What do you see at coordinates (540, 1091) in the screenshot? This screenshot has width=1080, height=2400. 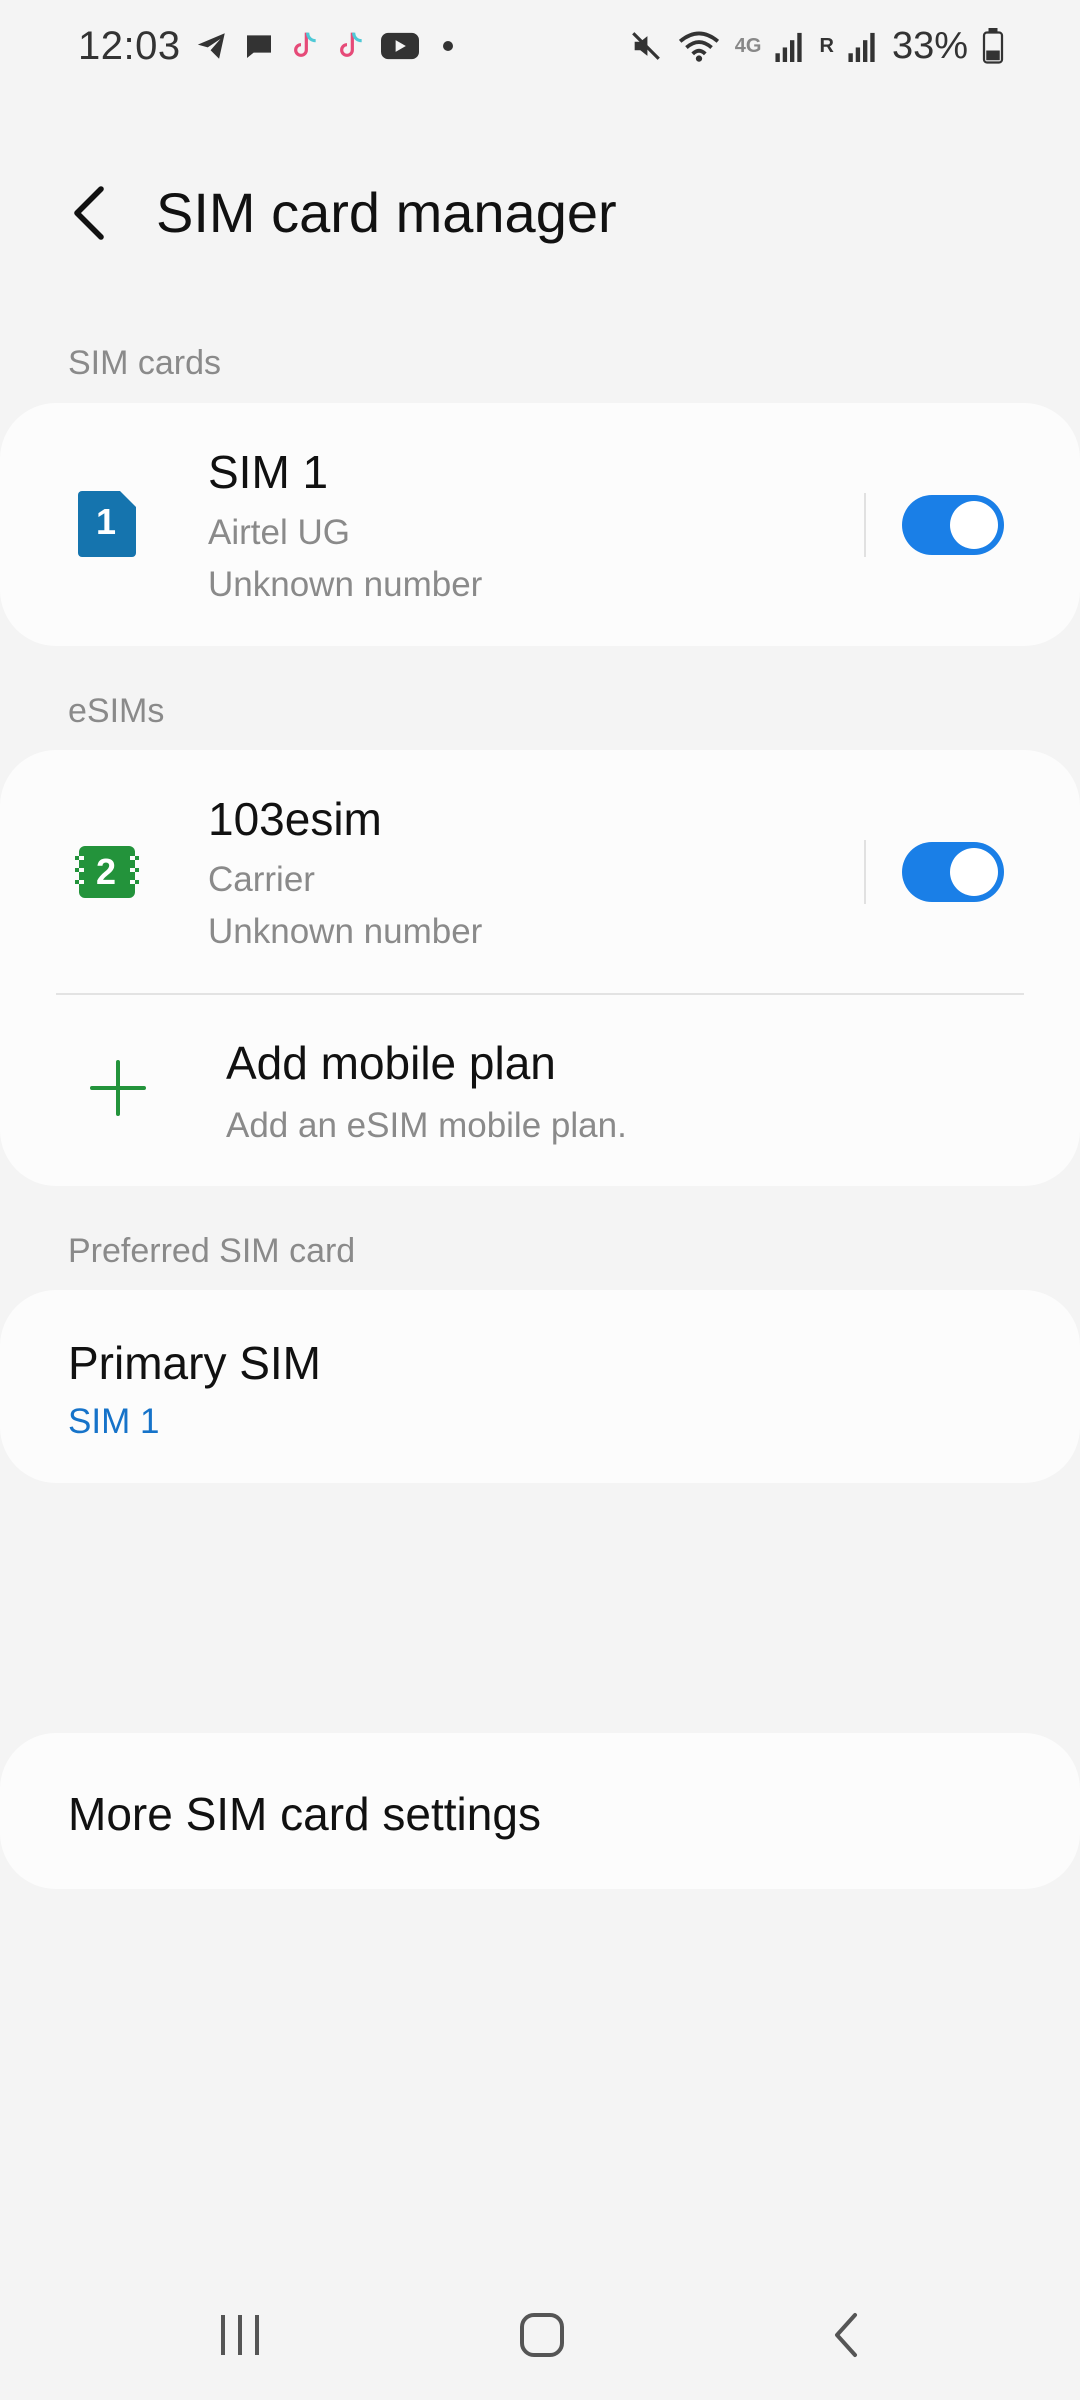 I see `add-mobile-plan-row: Add mobile plan Add an eSIM mobile plan.` at bounding box center [540, 1091].